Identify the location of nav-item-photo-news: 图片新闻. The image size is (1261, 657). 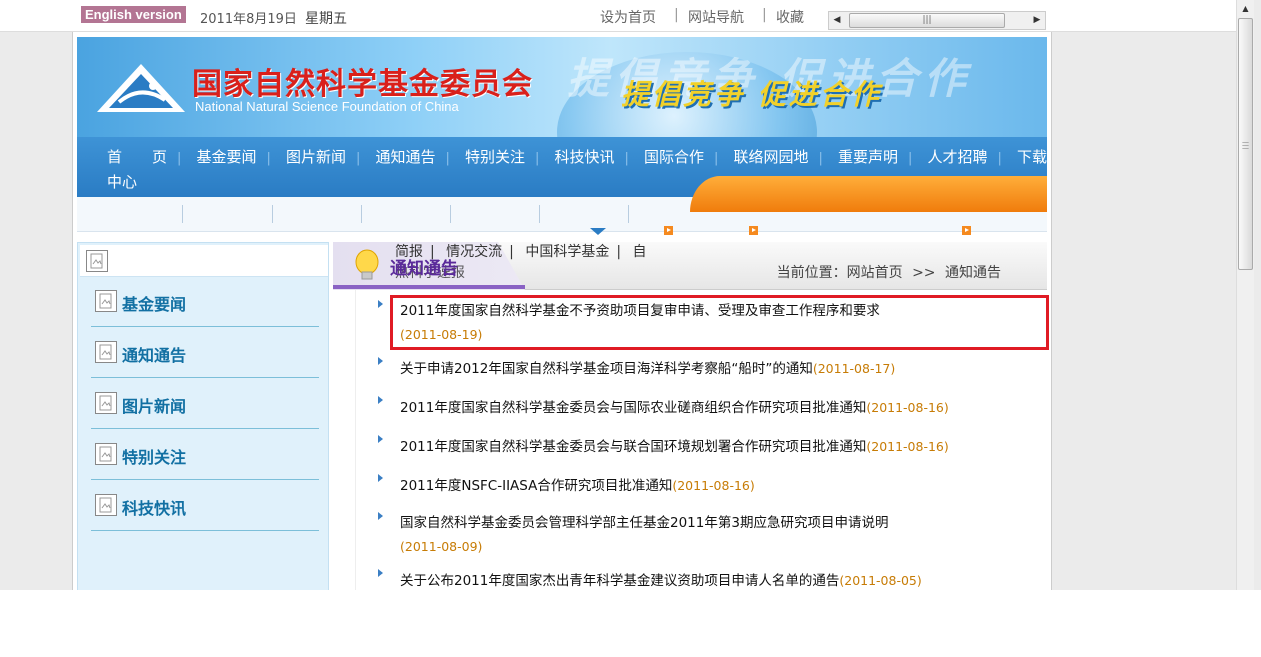
(316, 156).